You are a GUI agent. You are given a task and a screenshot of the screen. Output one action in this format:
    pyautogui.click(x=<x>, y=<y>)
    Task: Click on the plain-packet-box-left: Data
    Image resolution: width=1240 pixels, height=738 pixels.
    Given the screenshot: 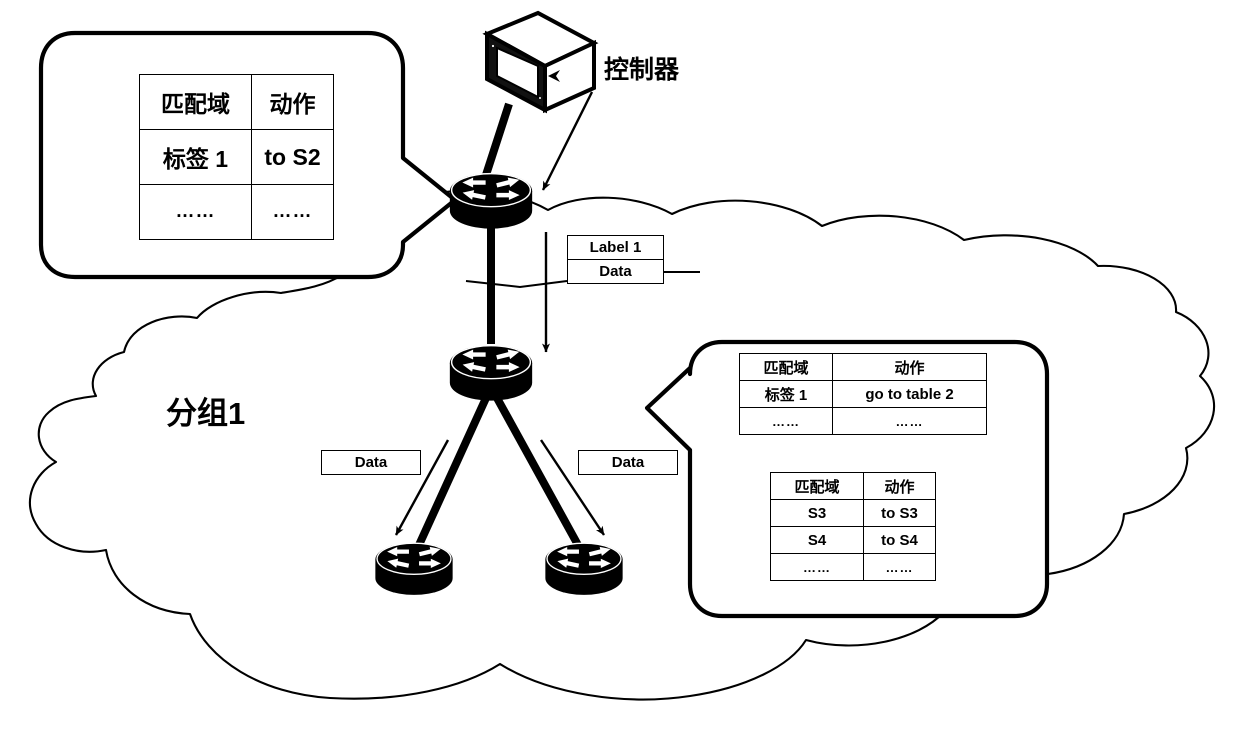 What is the action you would take?
    pyautogui.click(x=371, y=462)
    